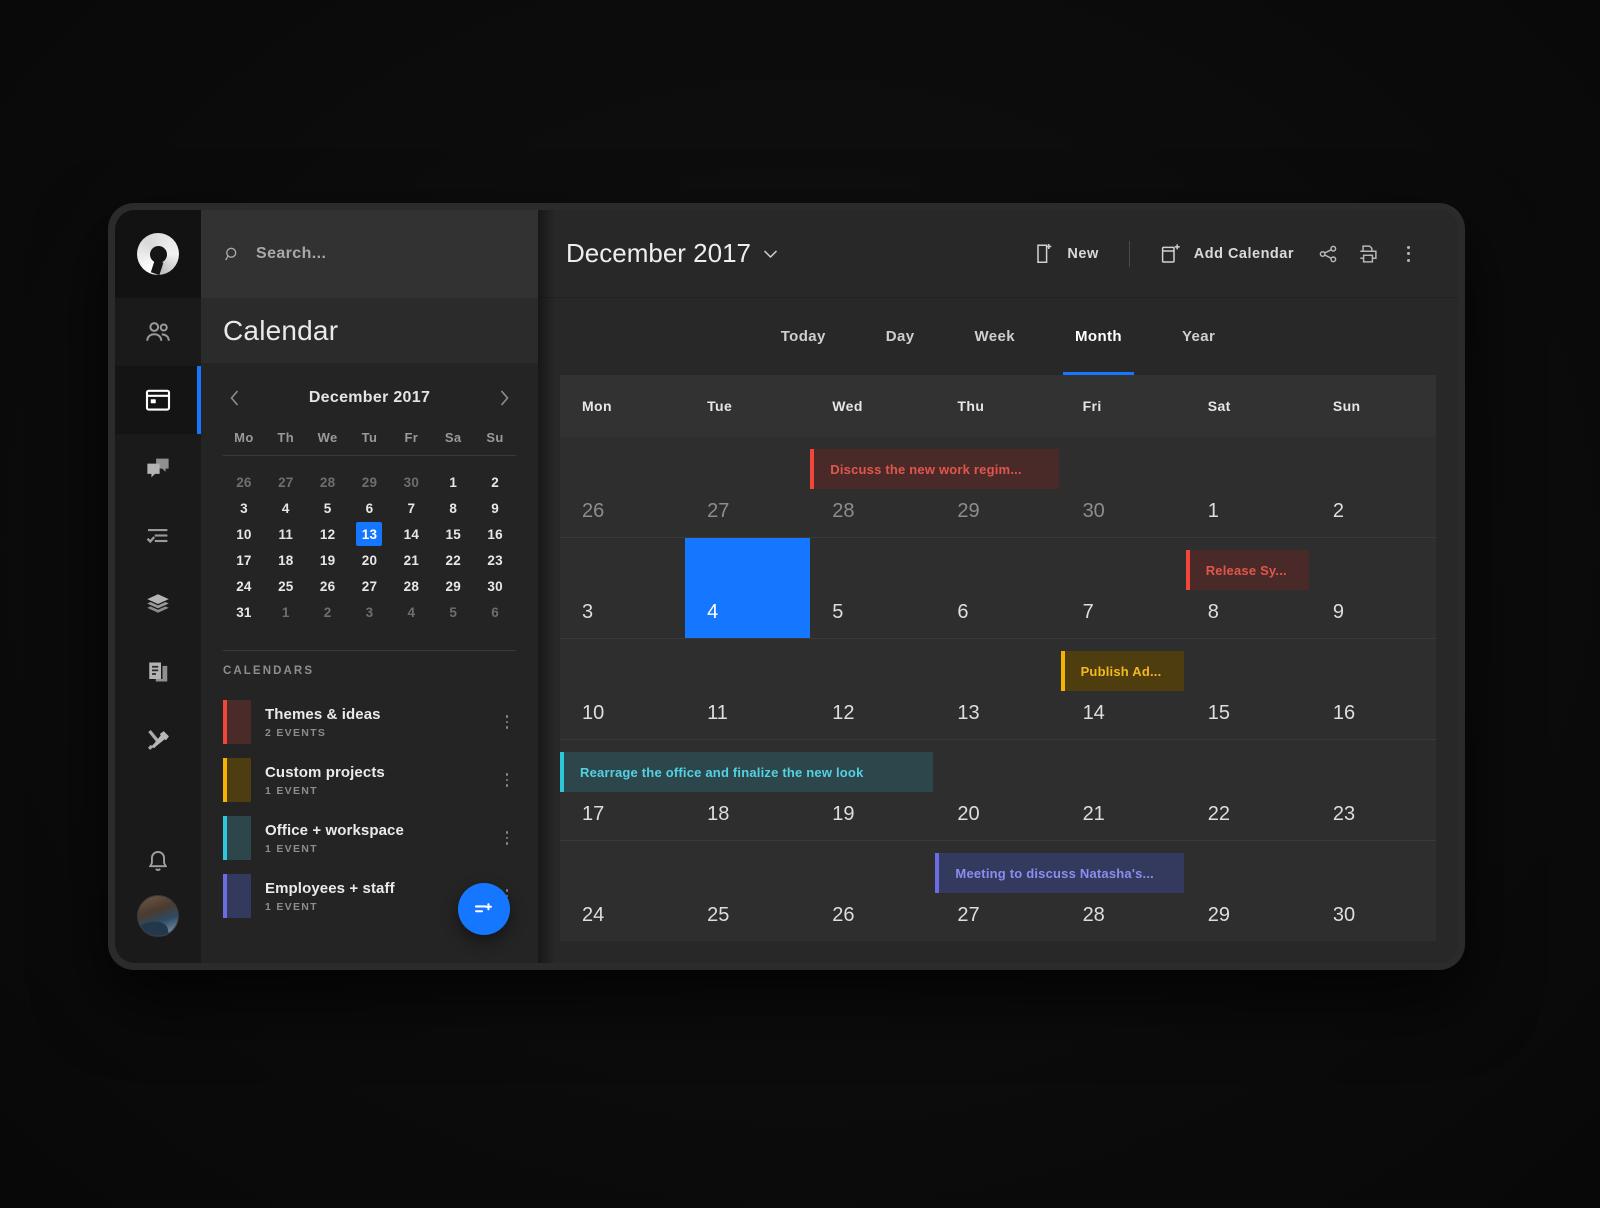 The height and width of the screenshot is (1208, 1600). What do you see at coordinates (286, 560) in the screenshot?
I see `mini-calendar-day: 18` at bounding box center [286, 560].